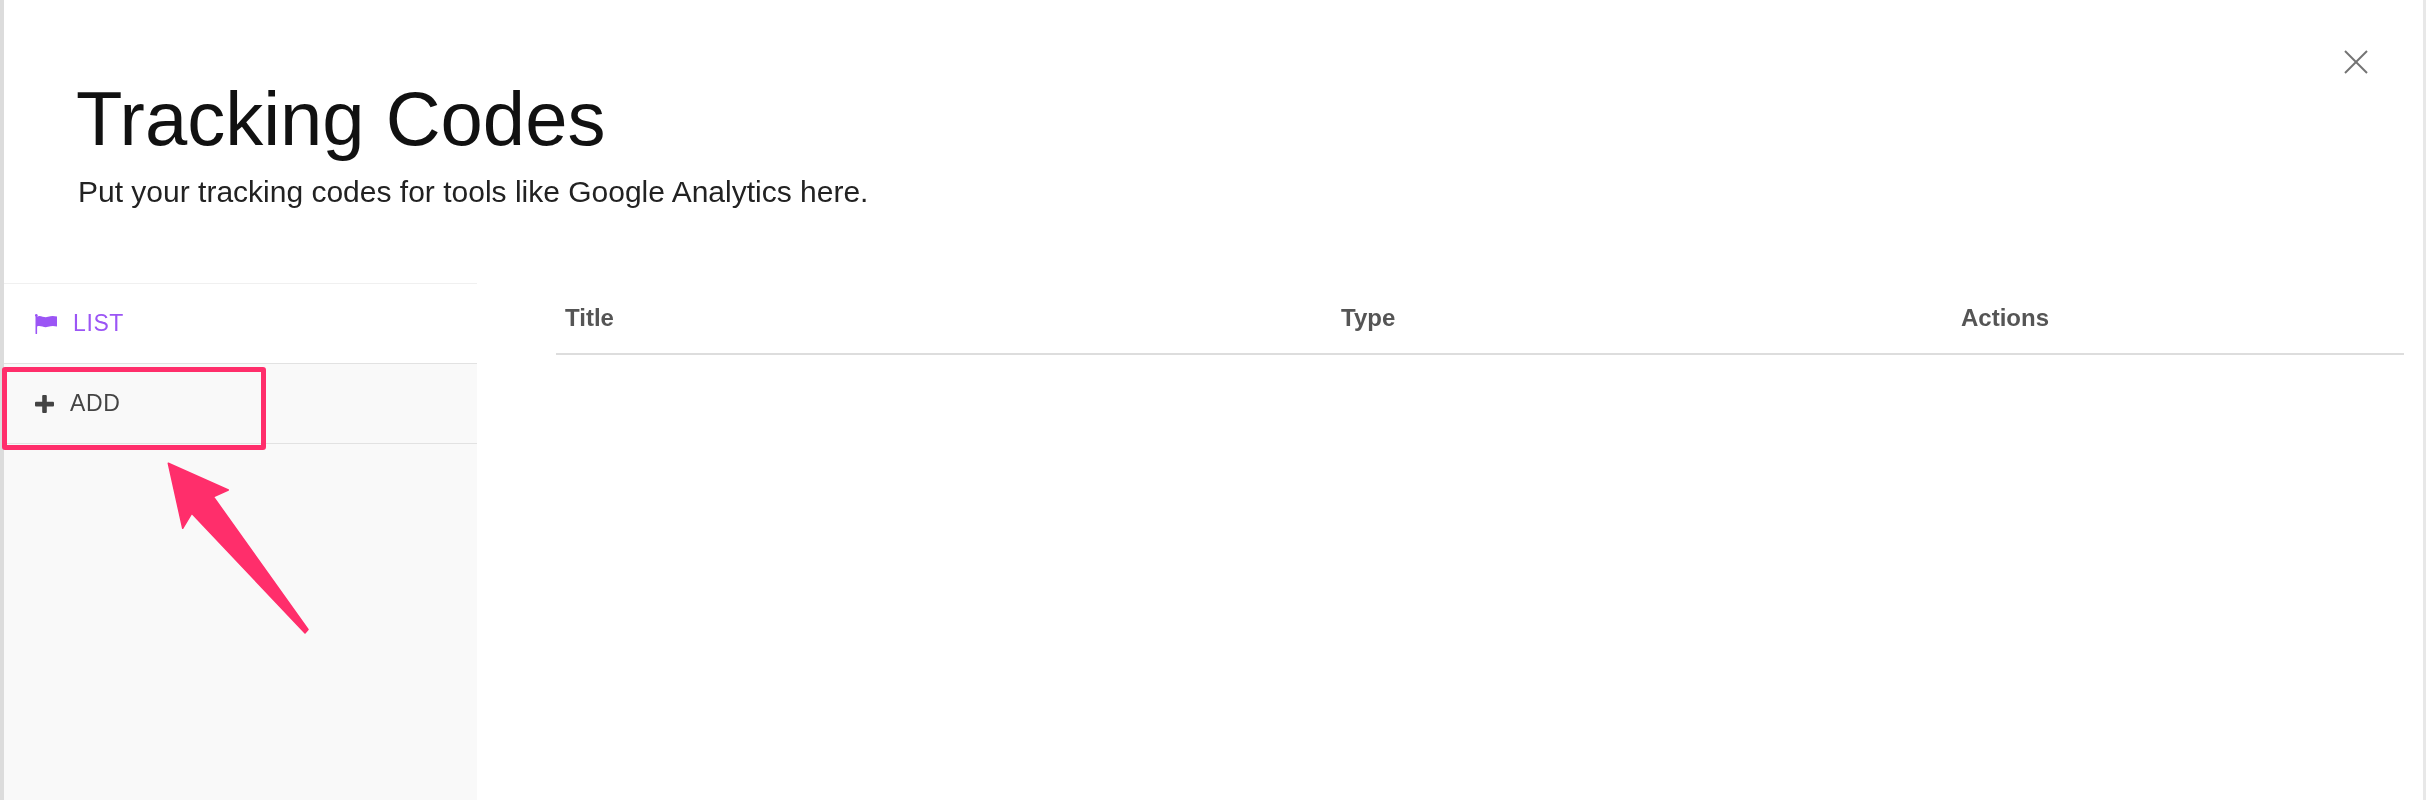  I want to click on close-icon, so click(2356, 62).